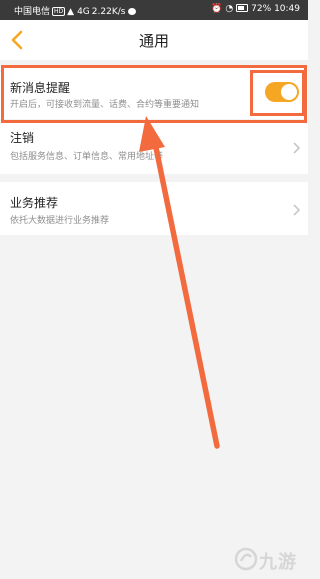 This screenshot has width=320, height=579. What do you see at coordinates (246, 559) in the screenshot?
I see `watermark-logo-icon` at bounding box center [246, 559].